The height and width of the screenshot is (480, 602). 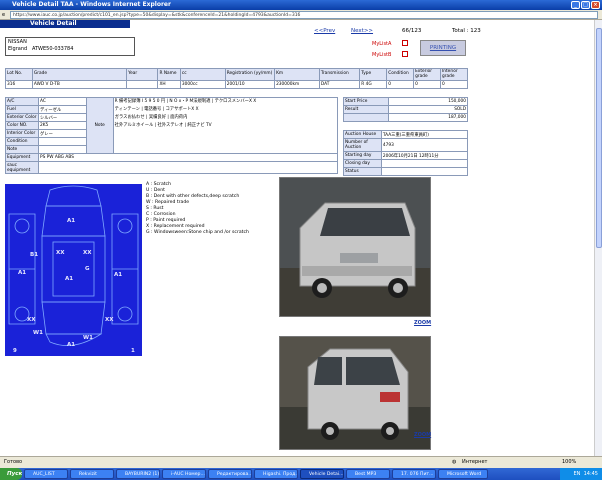 I want to click on closing-day-label: Closing day, so click(x=362, y=163).